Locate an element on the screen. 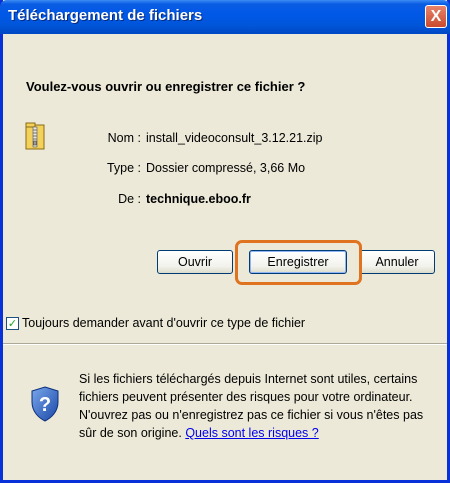 Image resolution: width=450 pixels, height=483 pixels. risks-link: Quels sont les risques ? is located at coordinates (251, 433).